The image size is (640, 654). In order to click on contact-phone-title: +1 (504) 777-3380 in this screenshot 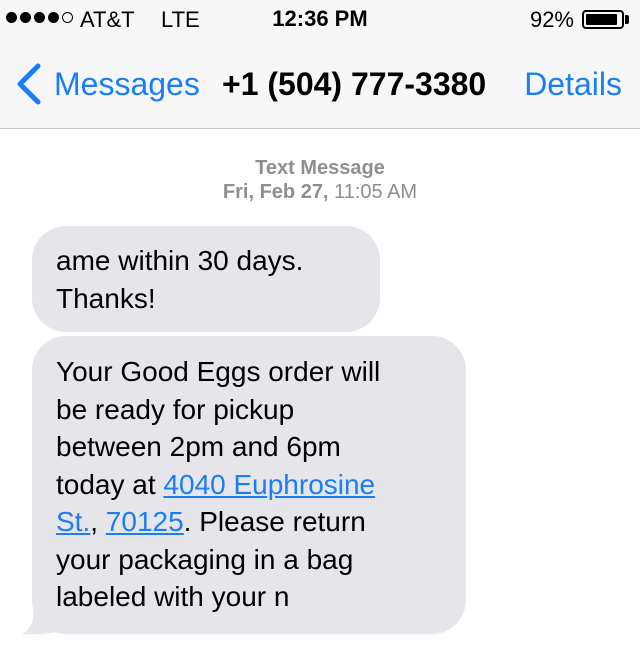, I will do `click(354, 84)`.